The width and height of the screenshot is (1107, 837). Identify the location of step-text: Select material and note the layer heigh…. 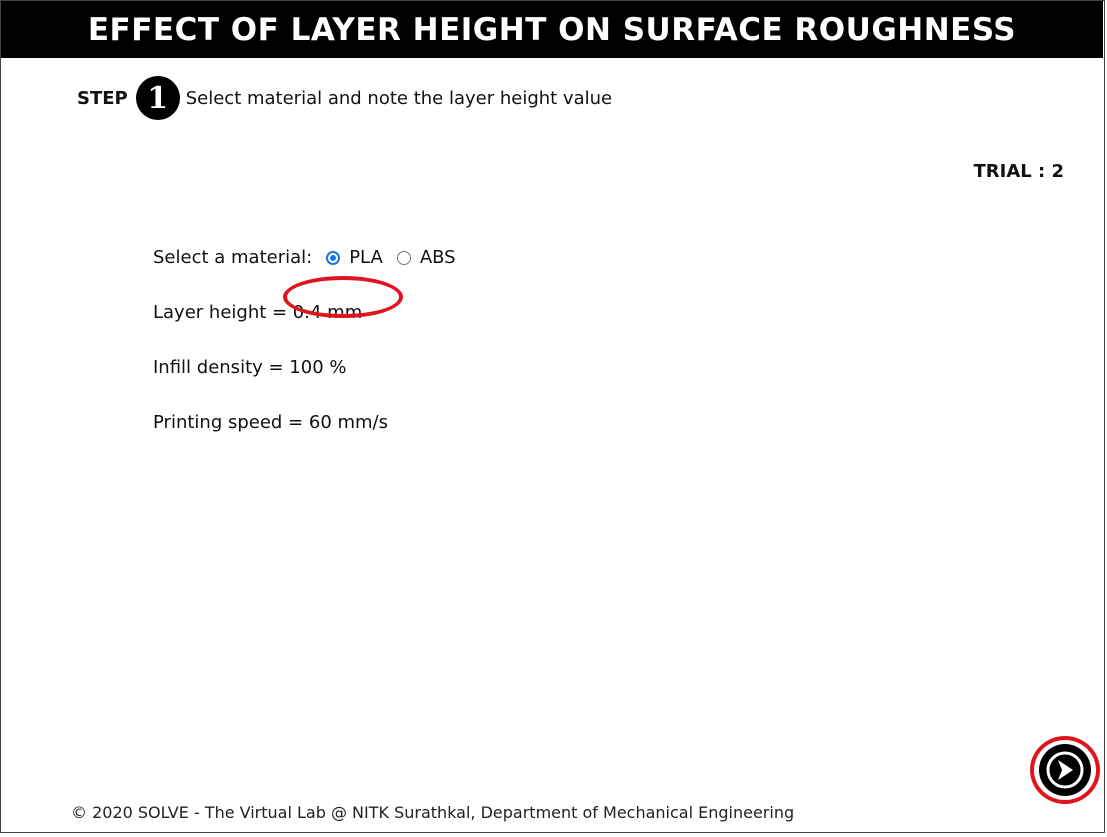
(399, 98).